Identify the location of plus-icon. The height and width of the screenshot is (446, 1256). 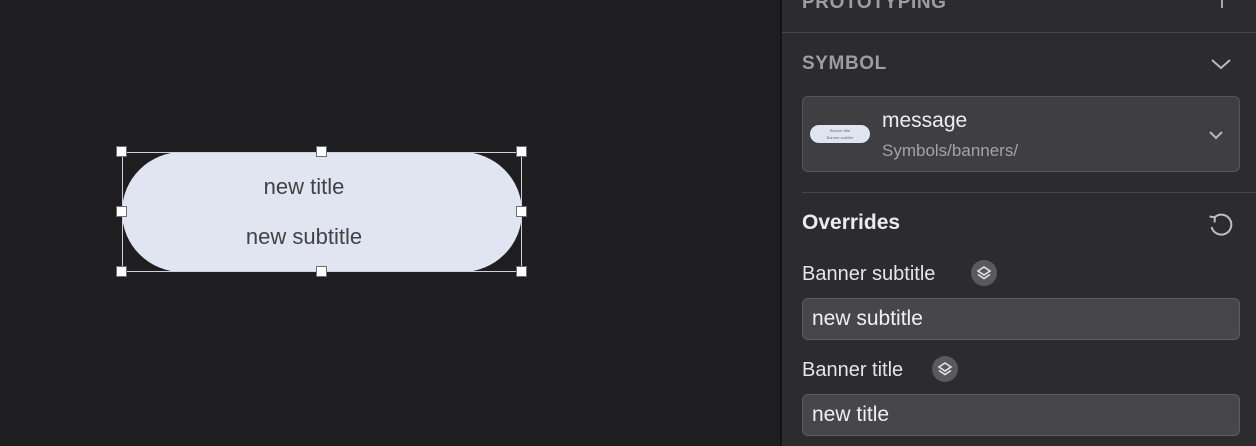
(1222, 5).